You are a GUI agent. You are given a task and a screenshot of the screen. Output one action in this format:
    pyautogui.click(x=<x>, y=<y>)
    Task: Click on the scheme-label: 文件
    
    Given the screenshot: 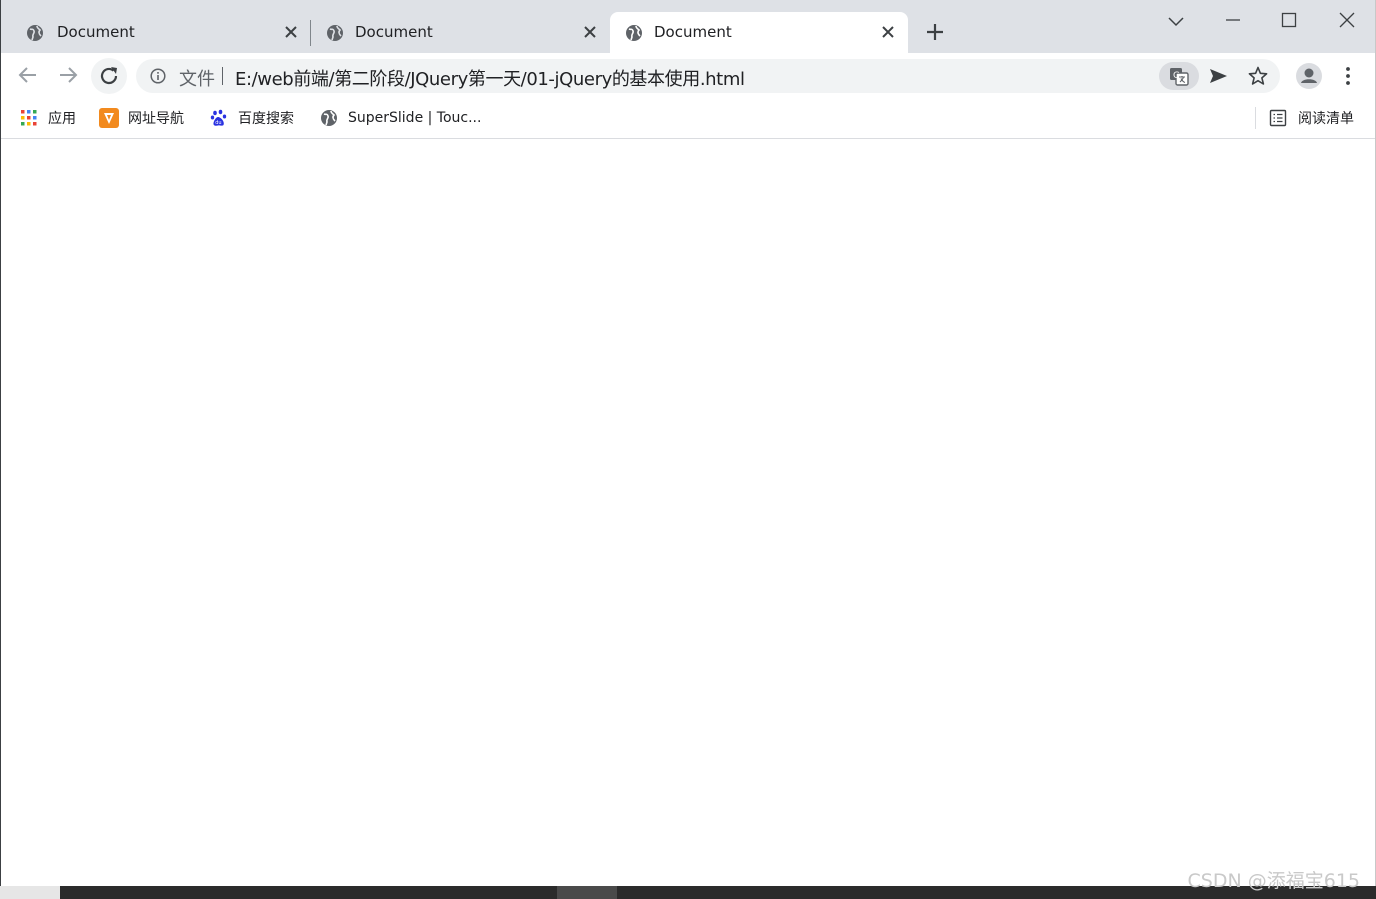 What is the action you would take?
    pyautogui.click(x=197, y=79)
    